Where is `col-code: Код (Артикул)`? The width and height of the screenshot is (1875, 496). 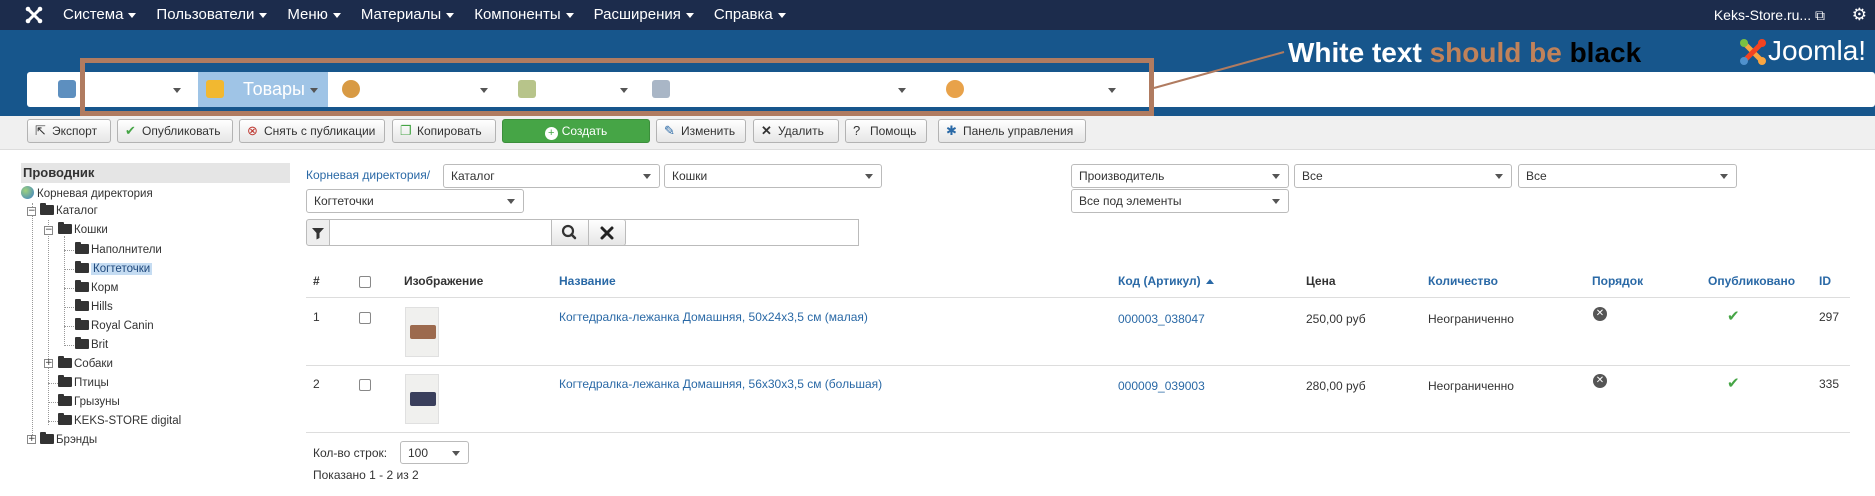 col-code: Код (Артикул) is located at coordinates (1166, 281).